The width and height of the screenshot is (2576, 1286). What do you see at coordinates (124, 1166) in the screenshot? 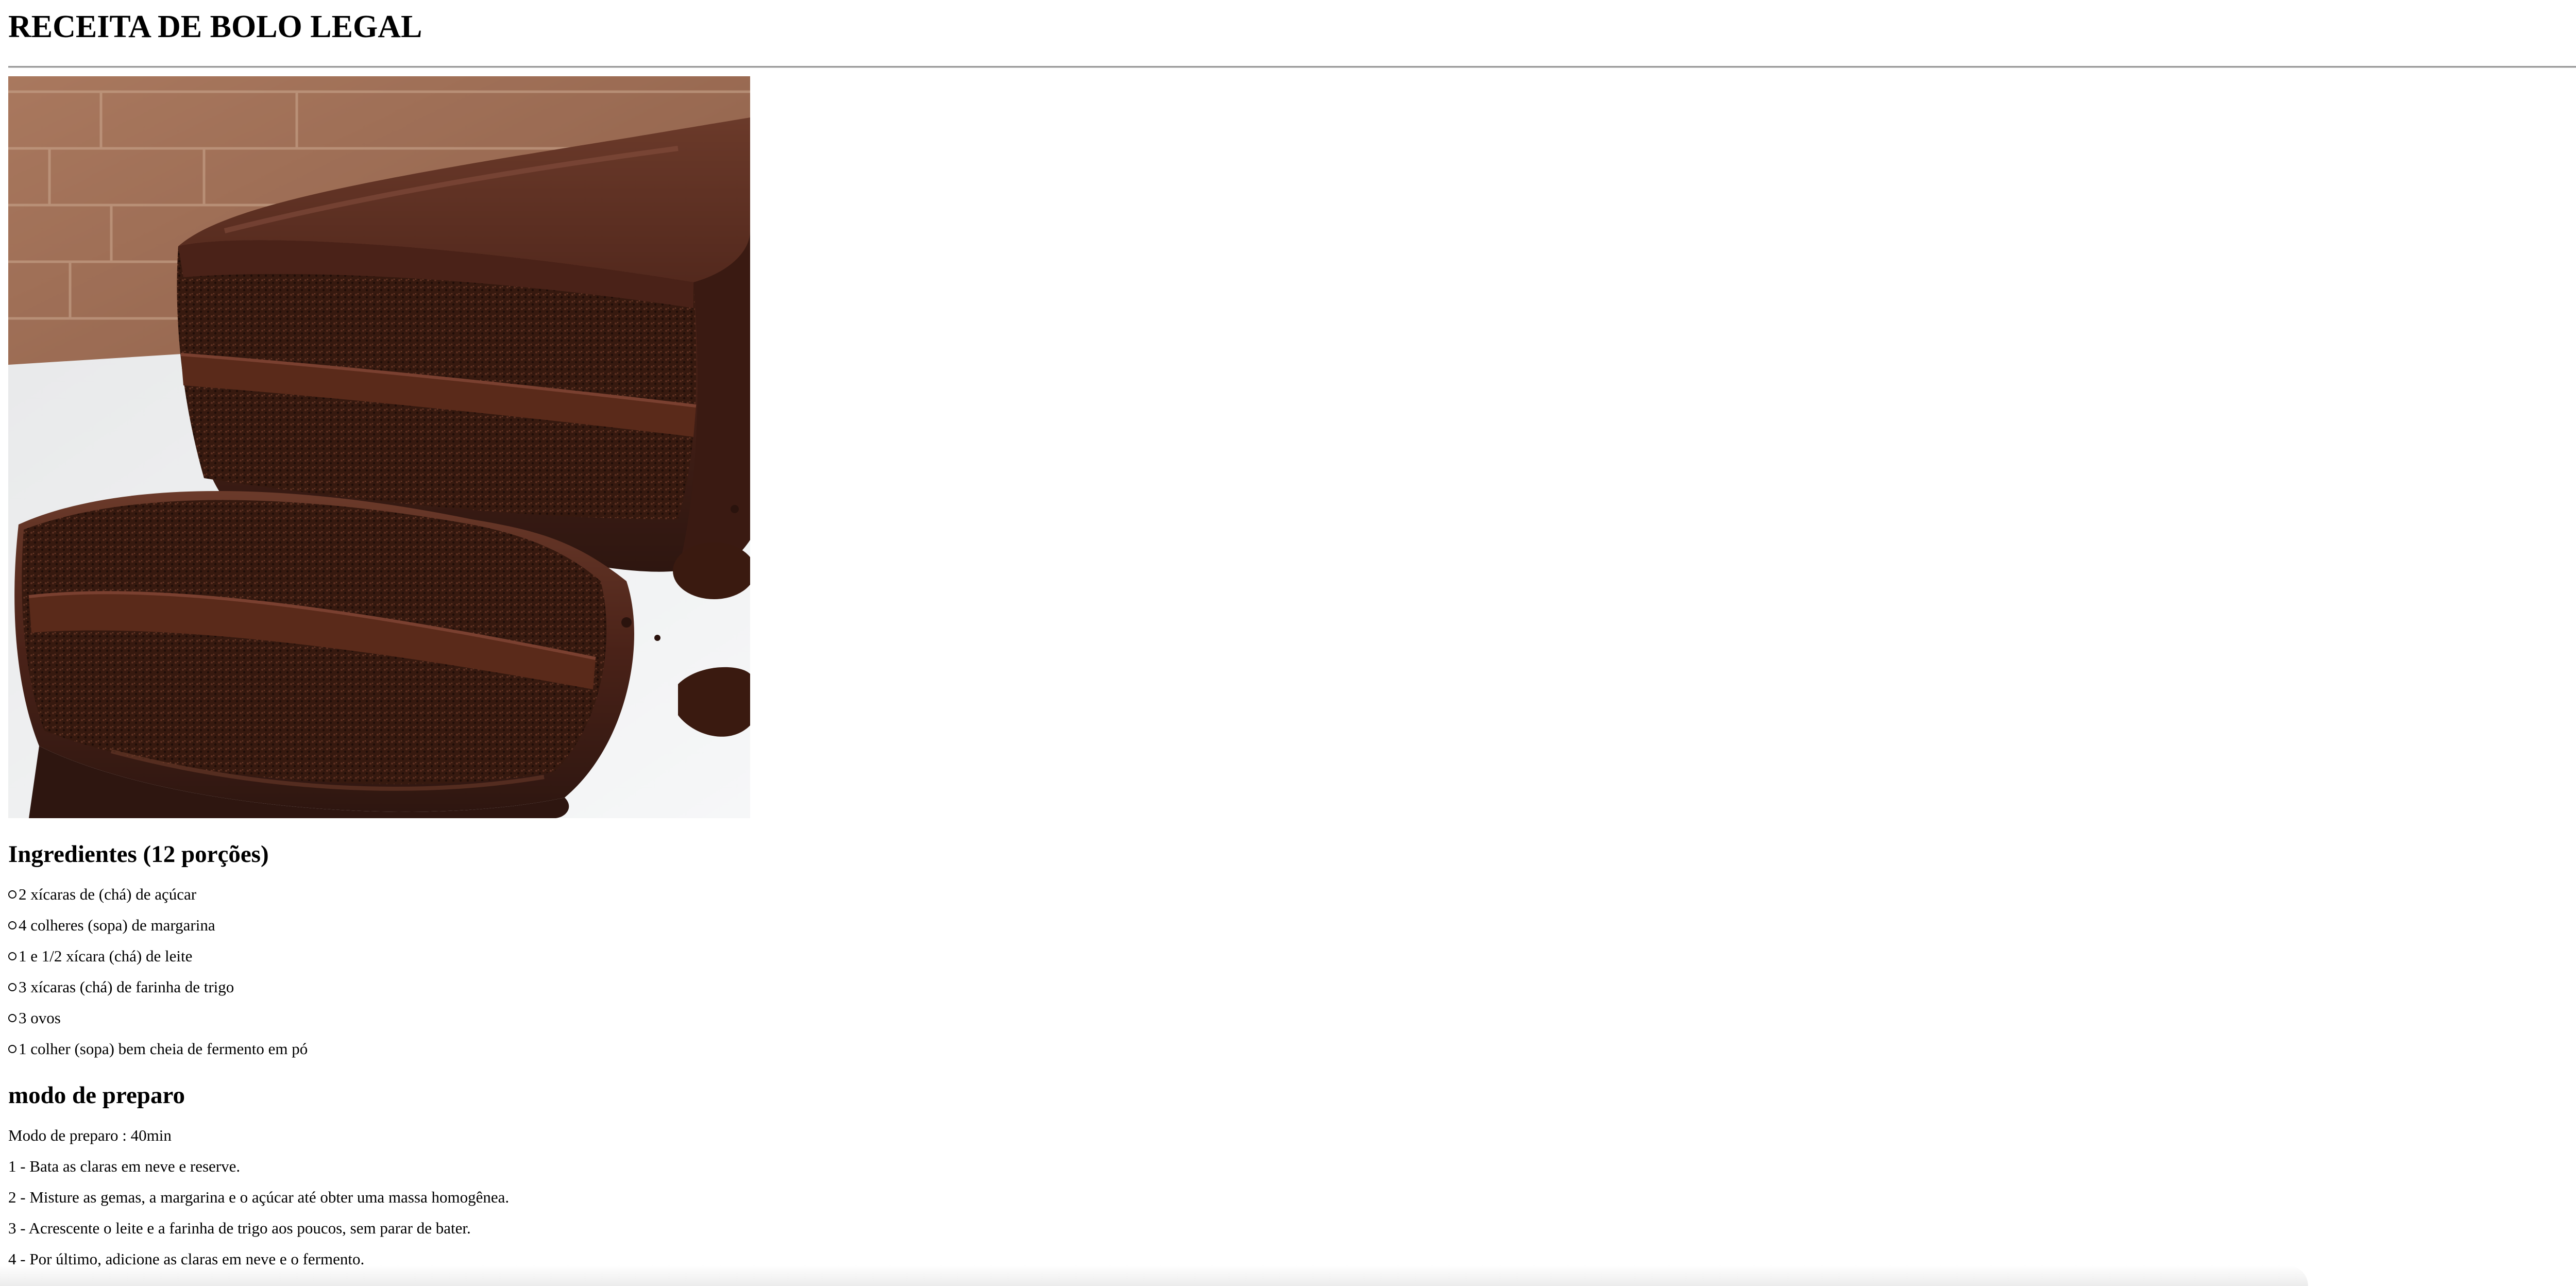
I see `step-item: 1 - Bata as claras em neve e reserve.` at bounding box center [124, 1166].